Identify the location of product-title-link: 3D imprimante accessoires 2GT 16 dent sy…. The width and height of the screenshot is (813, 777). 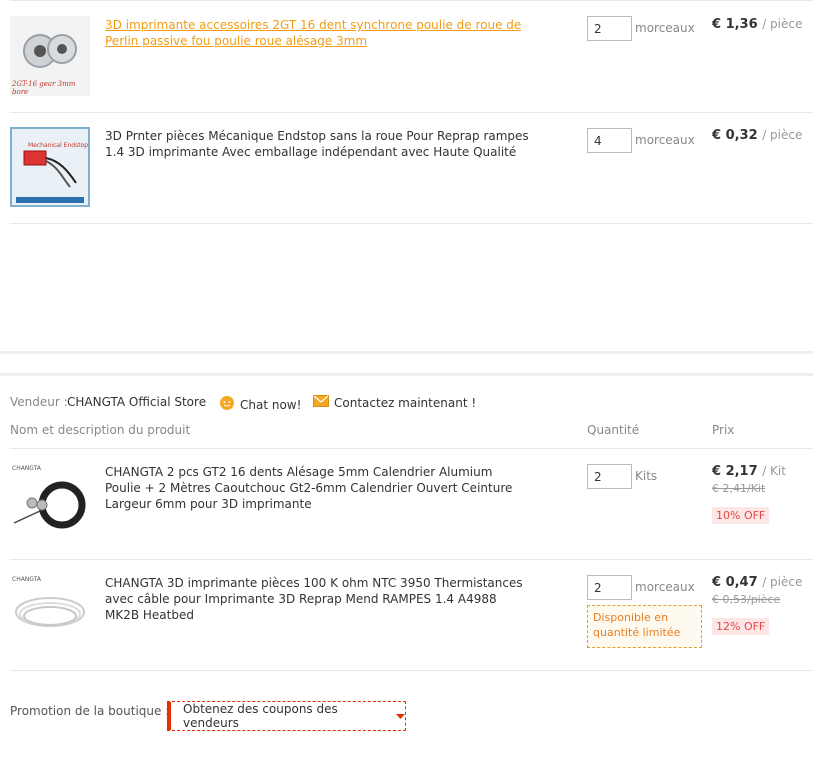
(317, 33).